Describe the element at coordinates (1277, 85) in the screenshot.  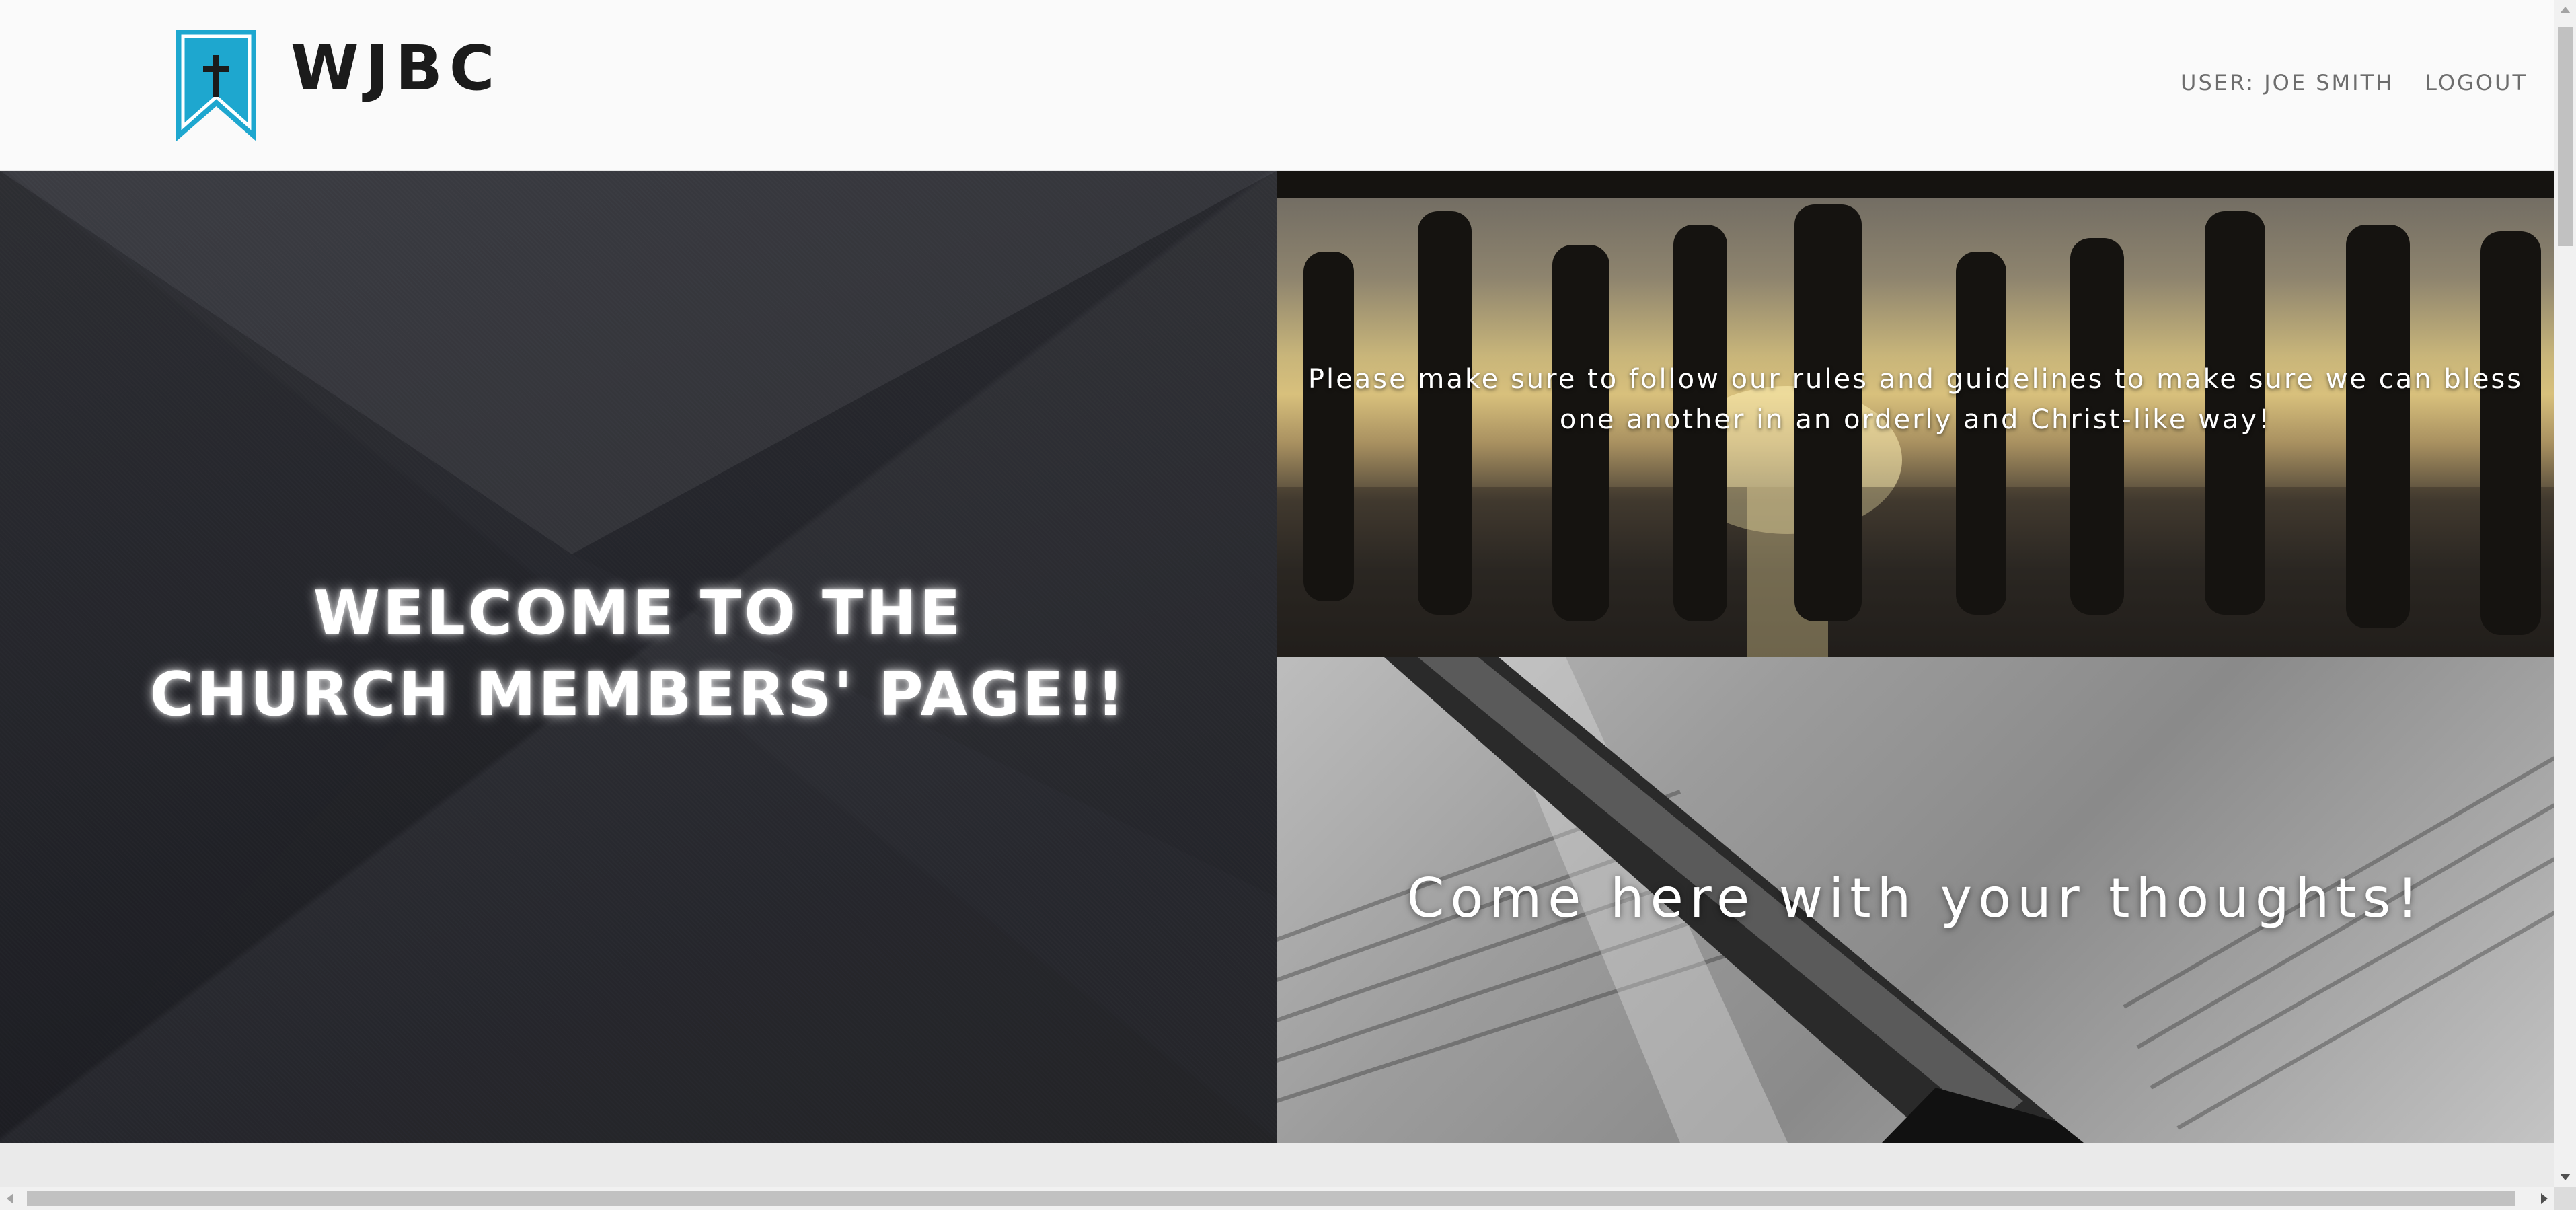
I see `site-header: WJBC USER: JOE SMITH LOGOUT` at that location.